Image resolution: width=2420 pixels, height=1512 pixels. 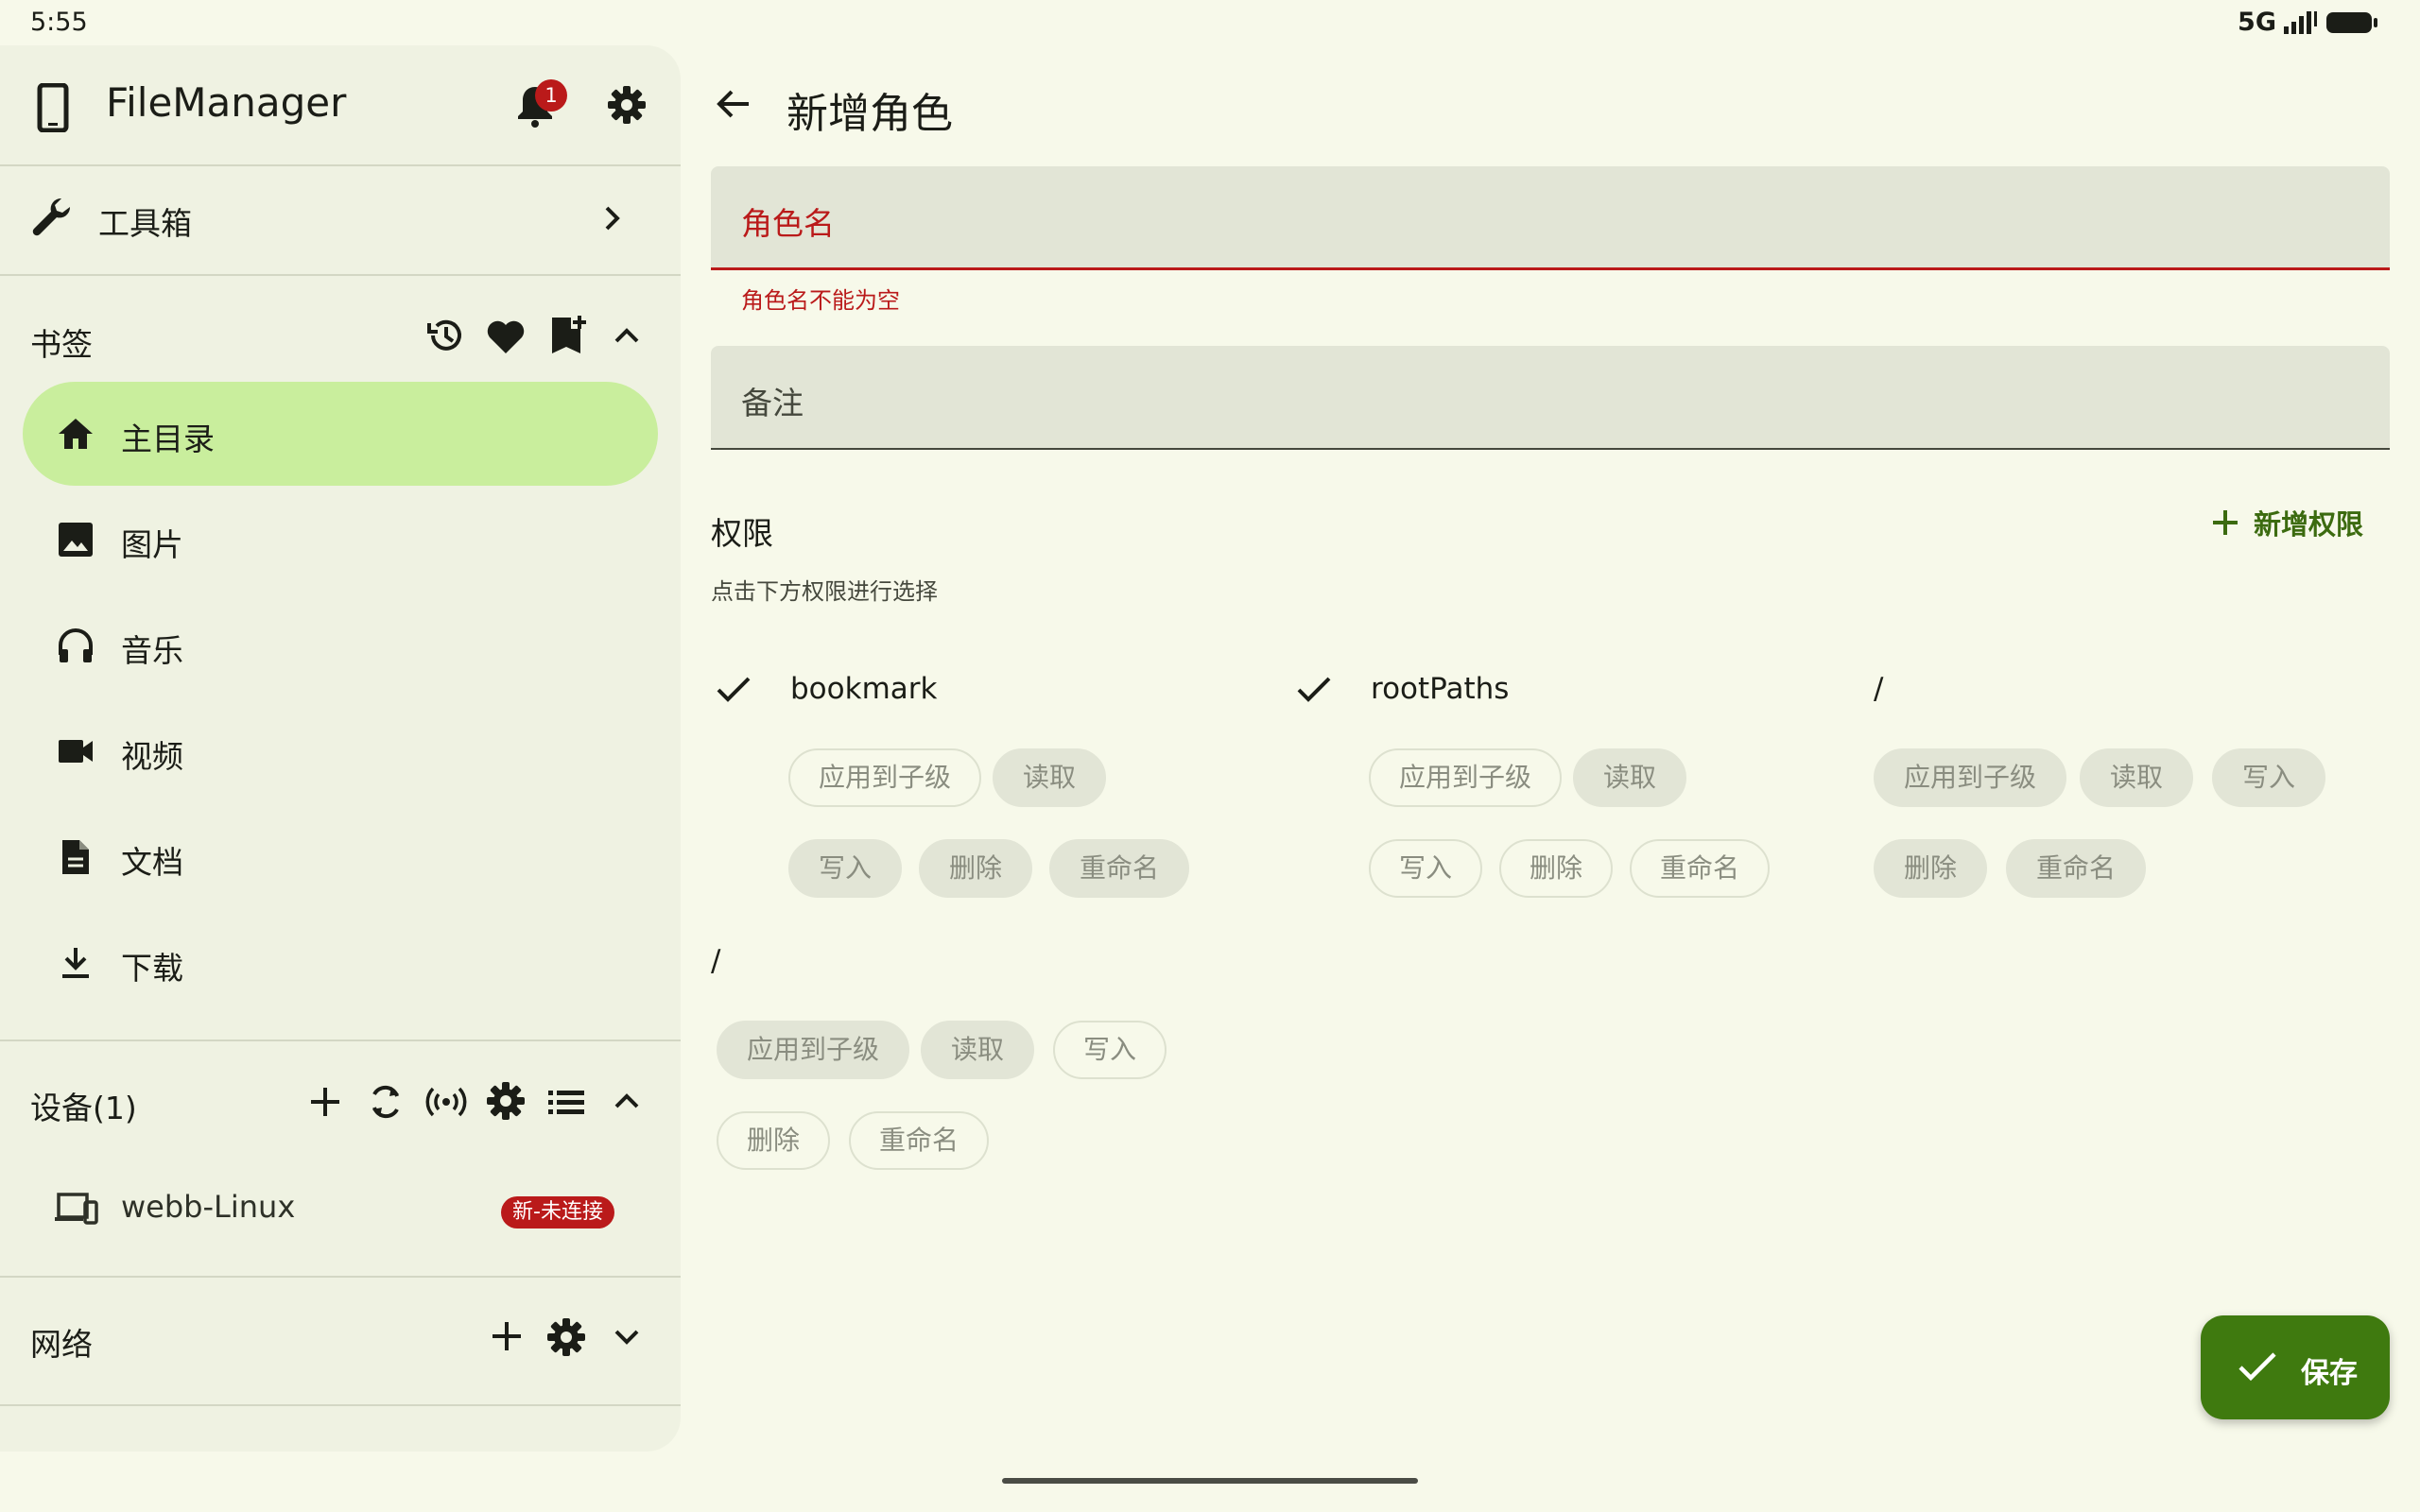 What do you see at coordinates (209, 1207) in the screenshot?
I see `device-name: webb-Linux` at bounding box center [209, 1207].